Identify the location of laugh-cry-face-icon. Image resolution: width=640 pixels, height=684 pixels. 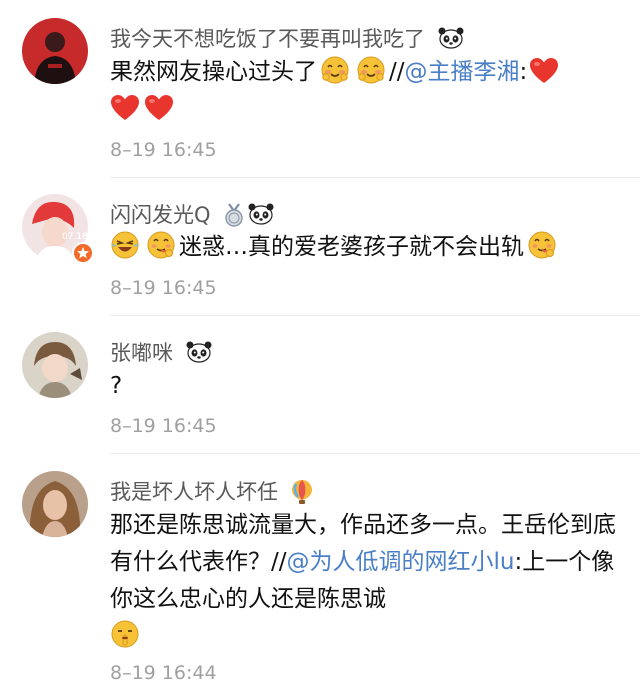
(125, 245).